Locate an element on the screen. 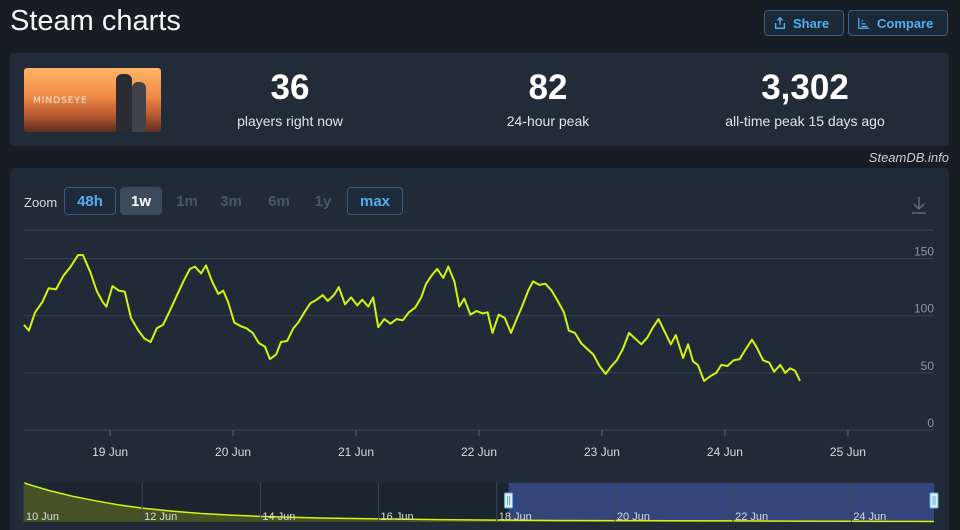  x-tick-label: 25 Jun is located at coordinates (848, 452).